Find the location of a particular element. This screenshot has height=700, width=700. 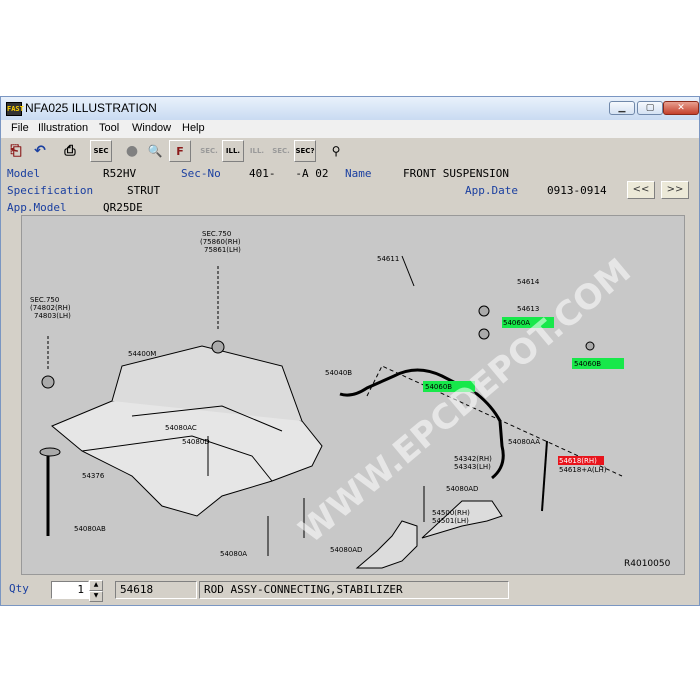

menu-tool: Tool is located at coordinates (109, 128).